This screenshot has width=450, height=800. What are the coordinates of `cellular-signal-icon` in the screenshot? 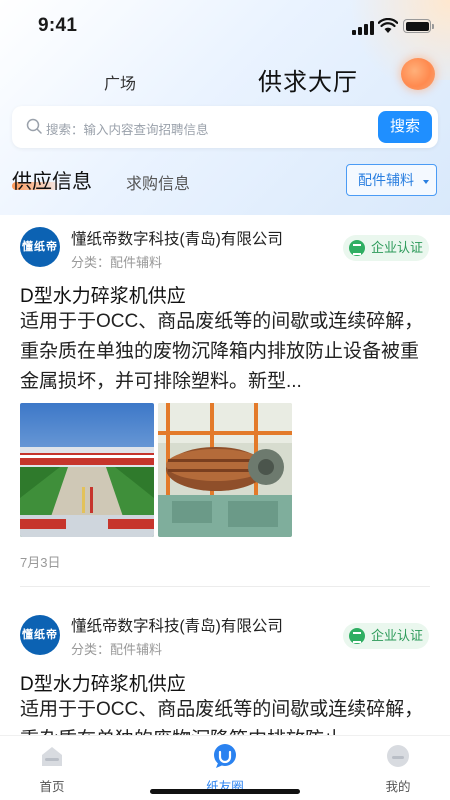 It's located at (363, 28).